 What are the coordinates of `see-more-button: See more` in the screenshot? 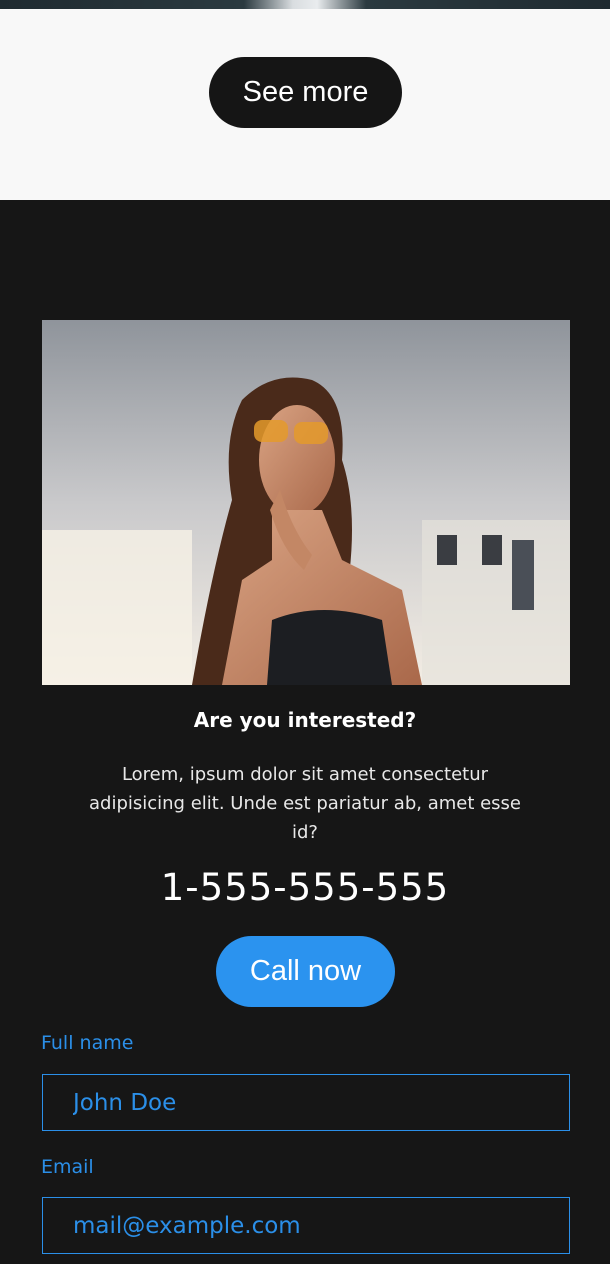 It's located at (305, 92).